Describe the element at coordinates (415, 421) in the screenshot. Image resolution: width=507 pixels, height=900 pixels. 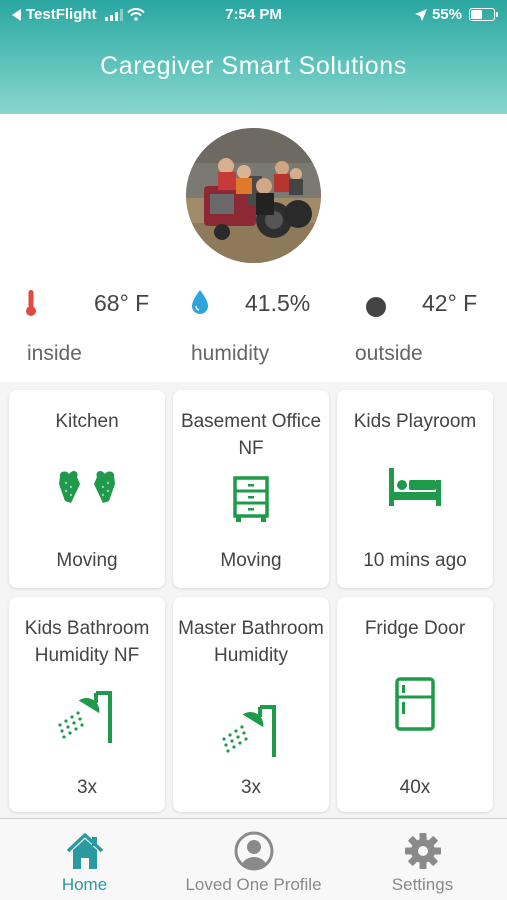
I see `tile-name: Kids Playroom` at that location.